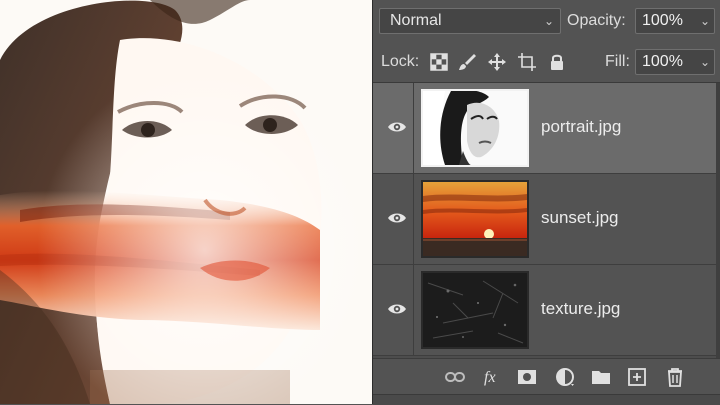 The height and width of the screenshot is (405, 720). What do you see at coordinates (416, 20) in the screenshot?
I see `blend-mode-value: Normal` at bounding box center [416, 20].